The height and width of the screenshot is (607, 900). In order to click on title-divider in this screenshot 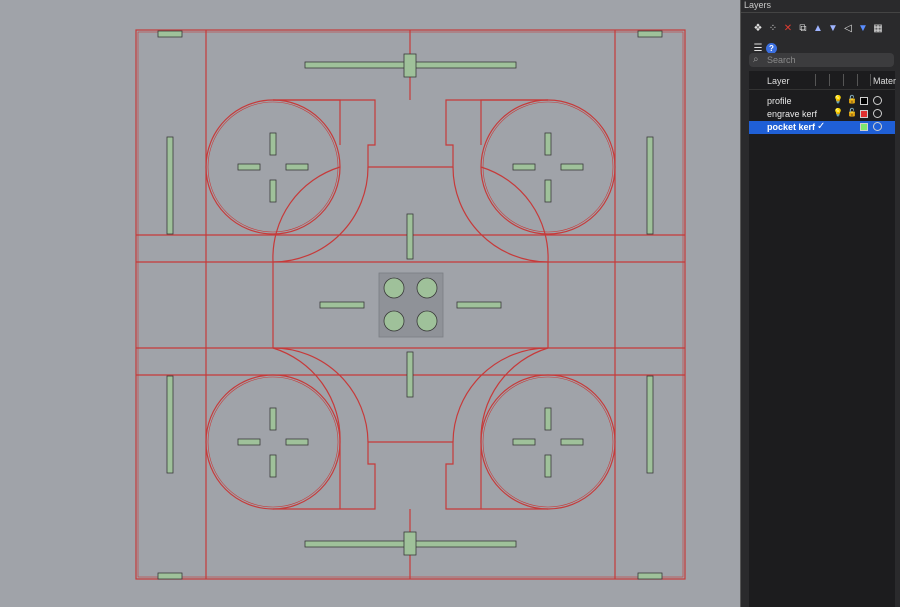, I will do `click(820, 12)`.